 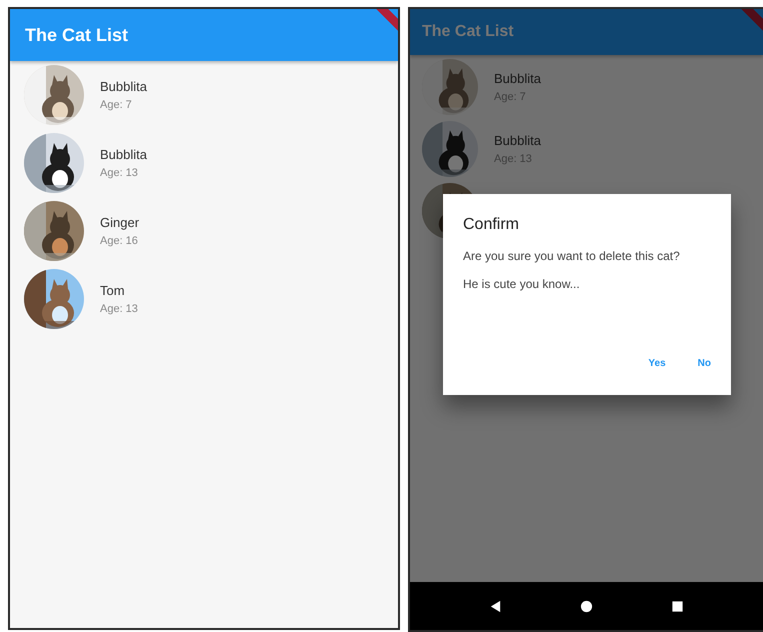 I want to click on dialog-button: Yes, so click(x=657, y=363).